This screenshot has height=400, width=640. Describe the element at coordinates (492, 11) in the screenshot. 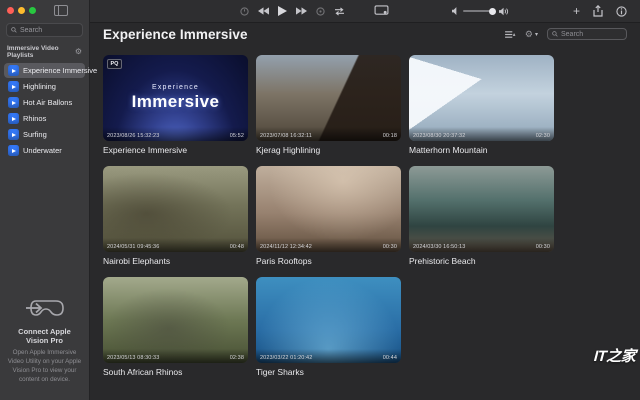

I see `volume-slider-knob` at that location.